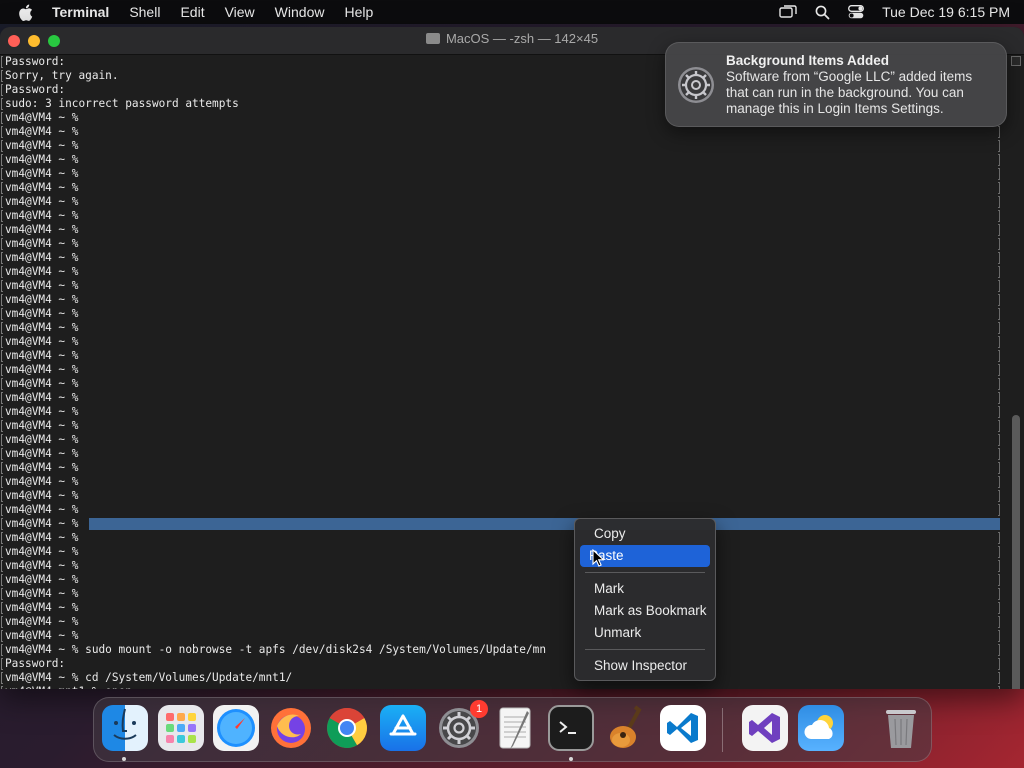  What do you see at coordinates (645, 649) in the screenshot?
I see `menu-separator` at bounding box center [645, 649].